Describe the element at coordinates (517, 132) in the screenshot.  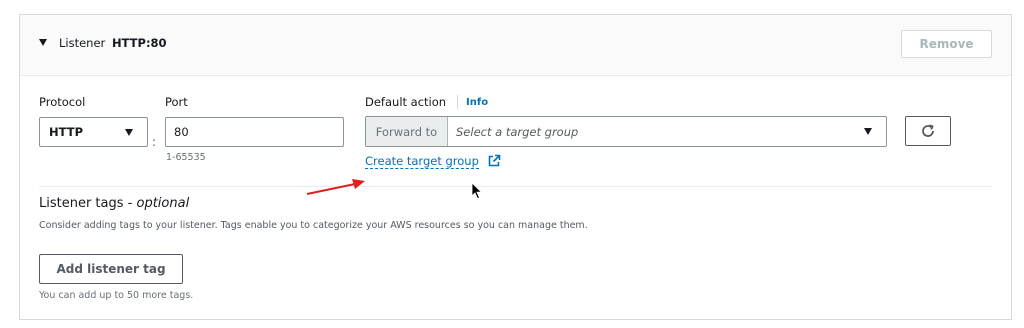
I see `target-group-placeholder: Select a target group` at that location.